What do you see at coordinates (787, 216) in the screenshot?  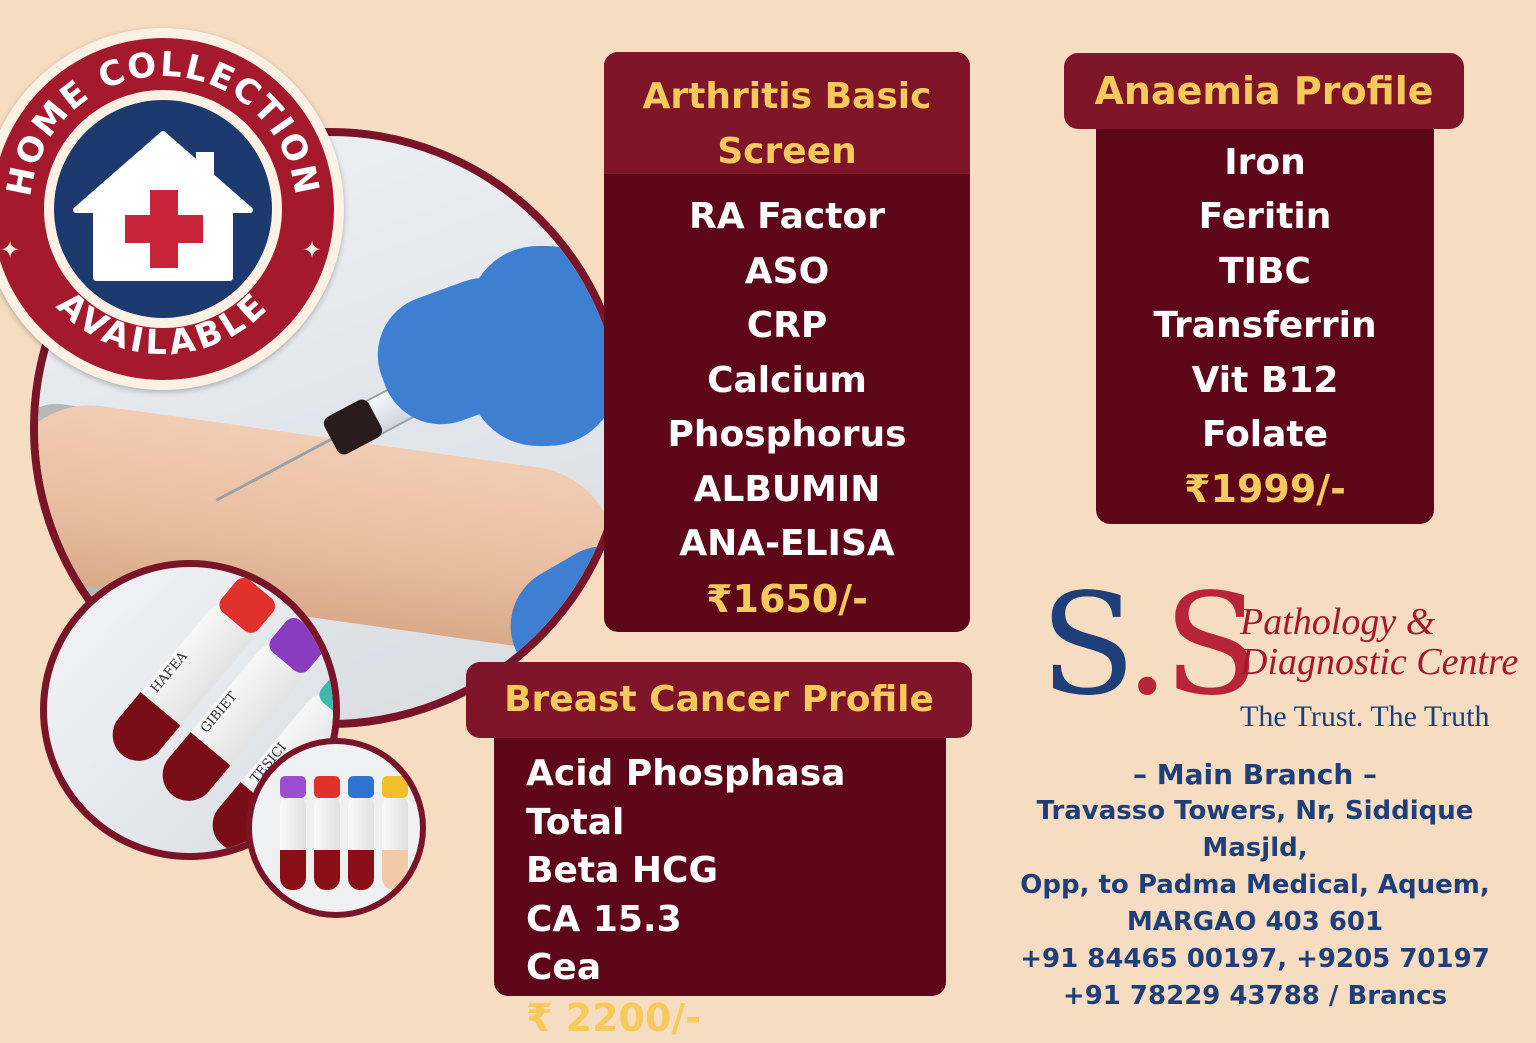 I see `test-item: RA Factor` at bounding box center [787, 216].